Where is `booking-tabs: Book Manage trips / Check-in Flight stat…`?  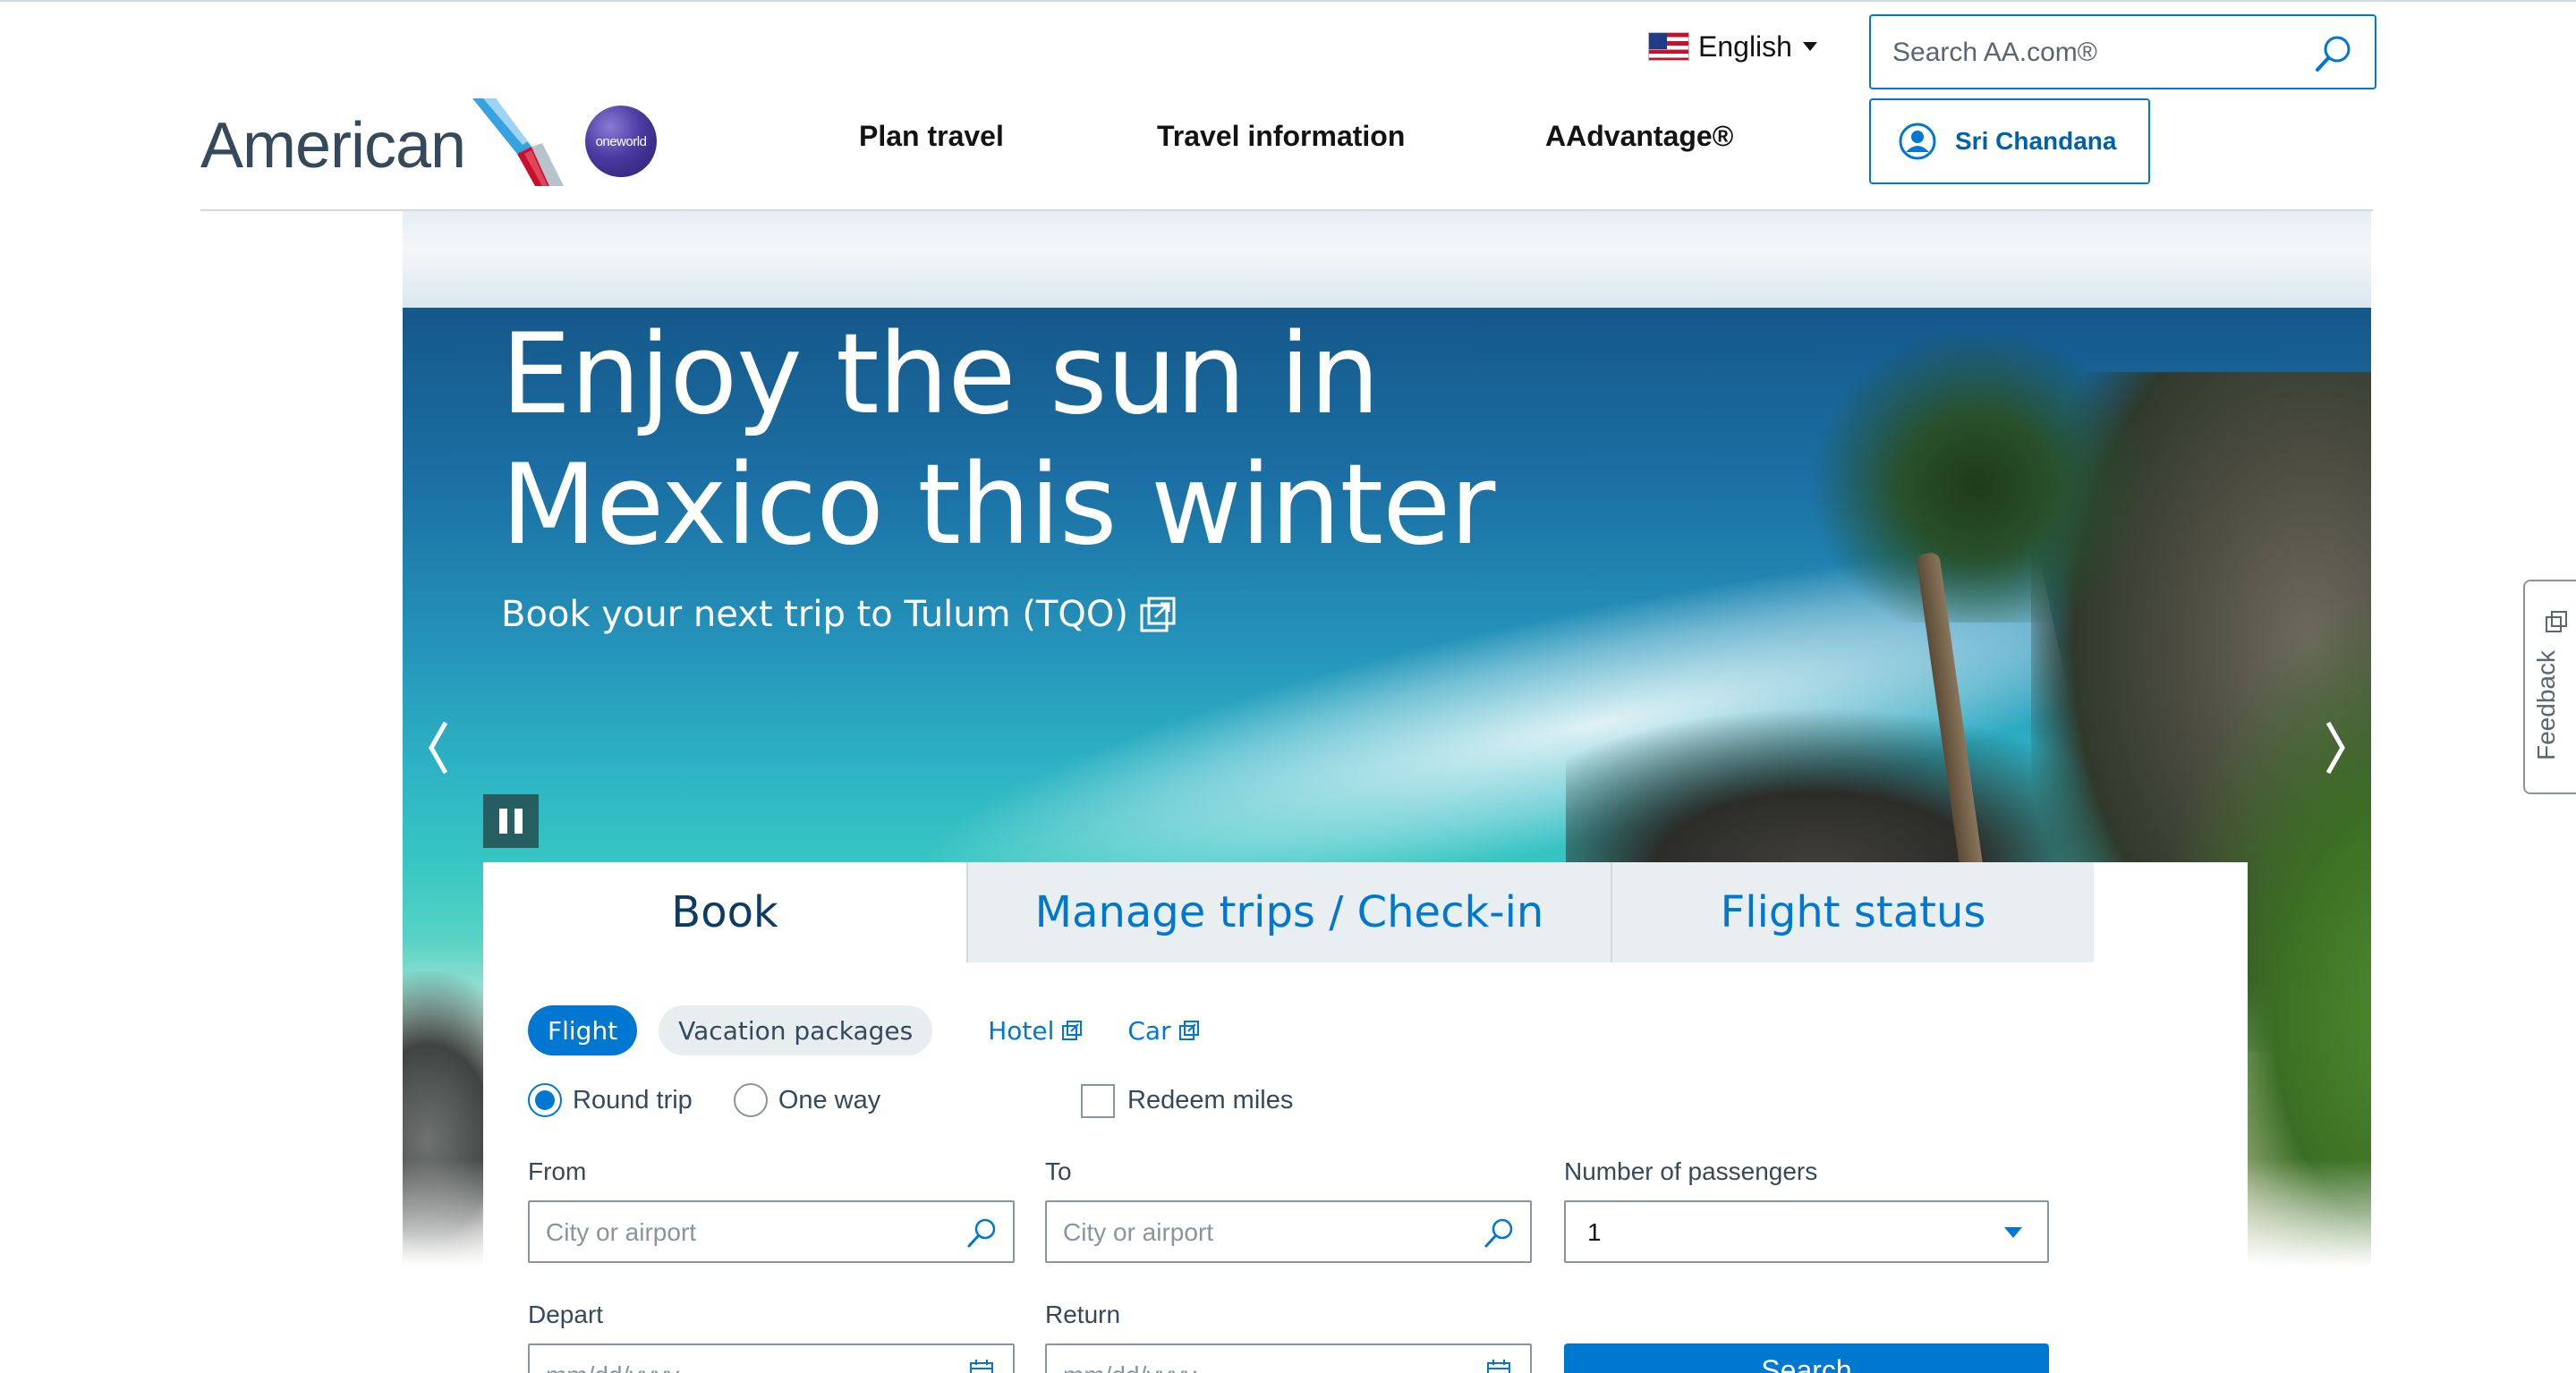
booking-tabs: Book Manage trips / Check-in Flight stat… is located at coordinates (1288, 912).